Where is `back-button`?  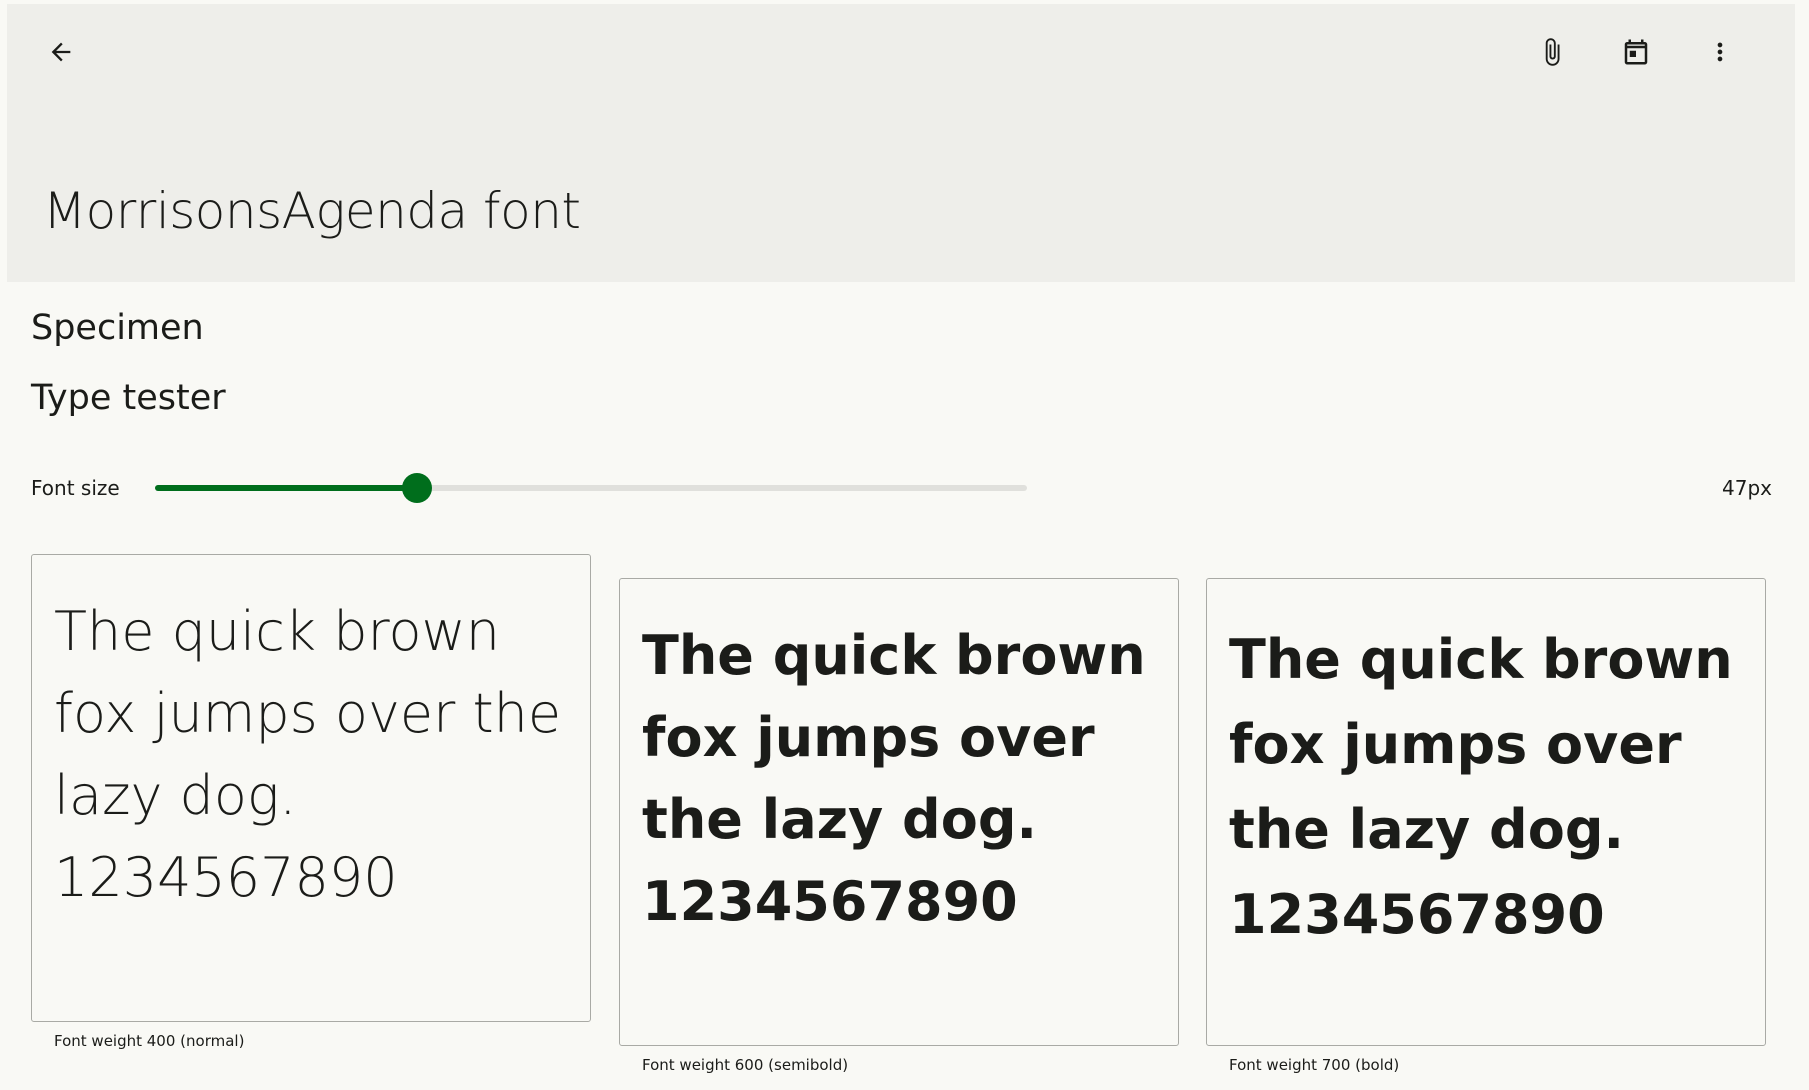 back-button is located at coordinates (61, 52).